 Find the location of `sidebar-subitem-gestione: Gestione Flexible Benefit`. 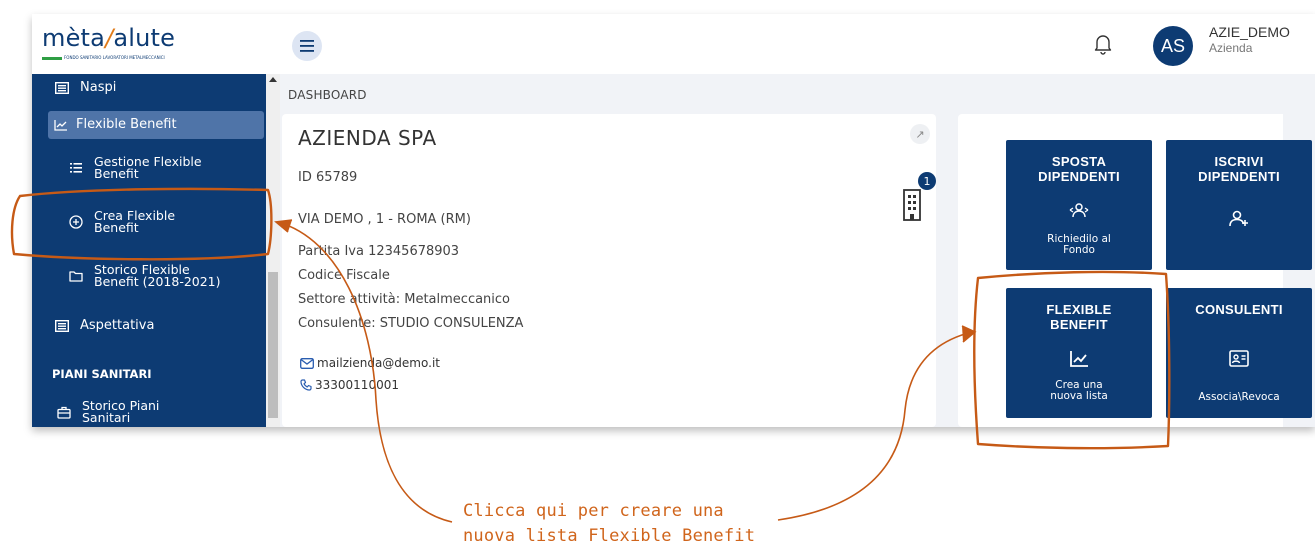

sidebar-subitem-gestione: Gestione Flexible Benefit is located at coordinates (134, 168).